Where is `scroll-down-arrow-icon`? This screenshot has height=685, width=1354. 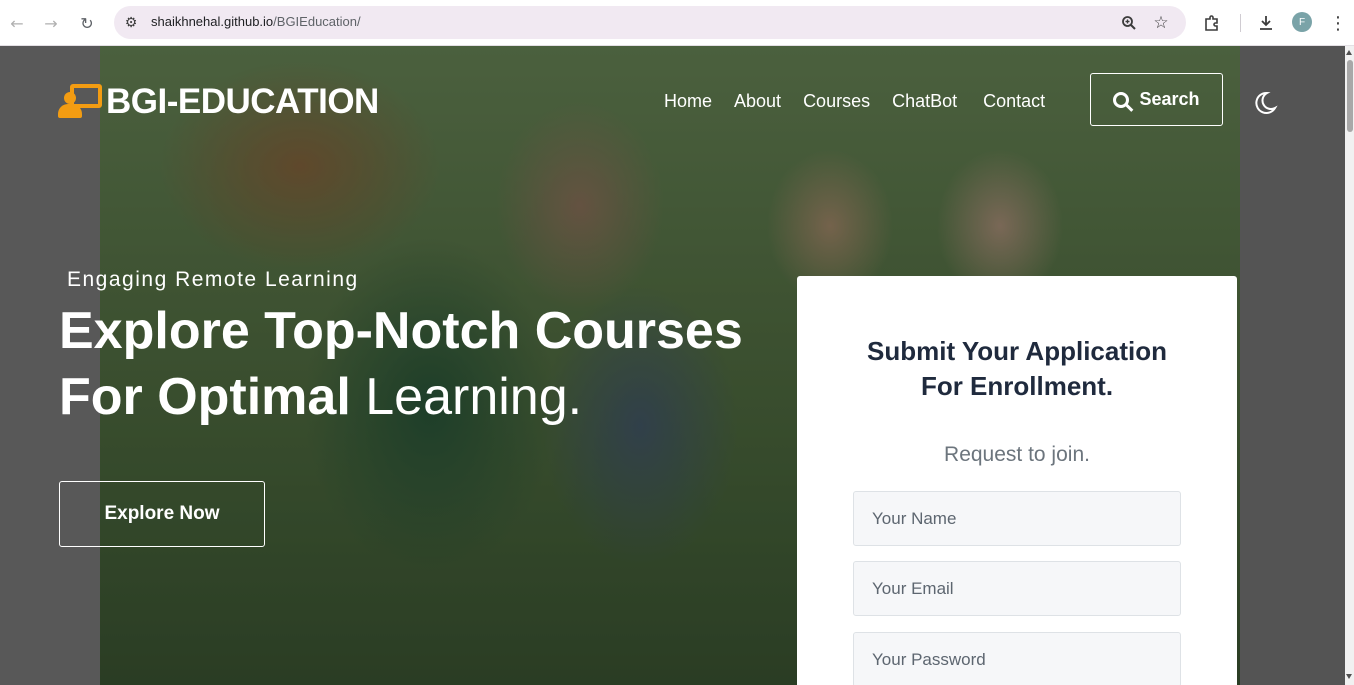
scroll-down-arrow-icon is located at coordinates (1349, 676).